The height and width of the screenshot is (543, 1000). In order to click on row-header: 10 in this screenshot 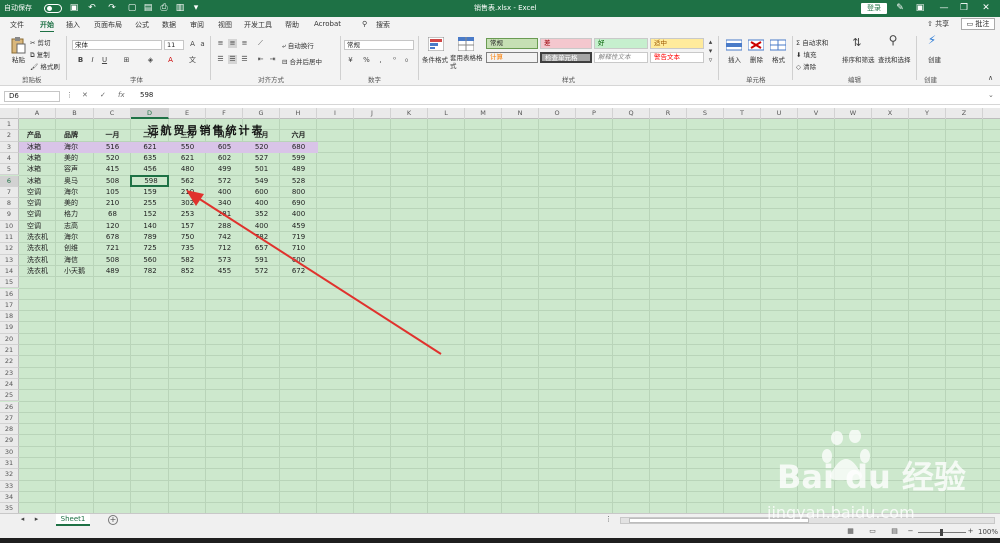, I will do `click(9, 226)`.